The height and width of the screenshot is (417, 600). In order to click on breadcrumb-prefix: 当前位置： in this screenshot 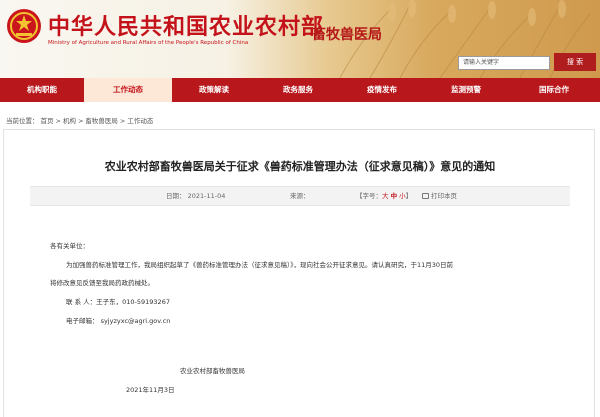, I will do `click(22, 121)`.